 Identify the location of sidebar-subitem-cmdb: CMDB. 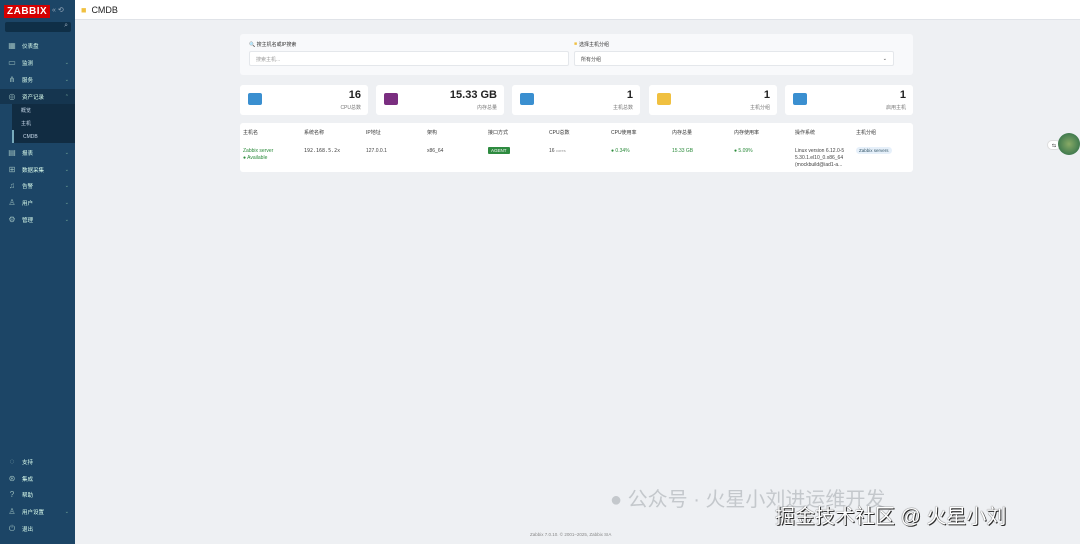
(43, 136).